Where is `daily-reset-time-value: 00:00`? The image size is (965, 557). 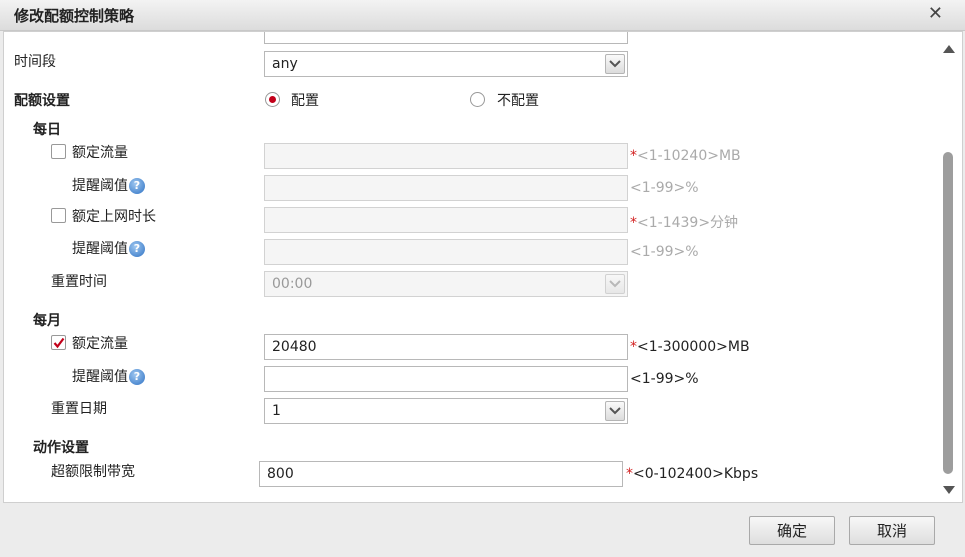 daily-reset-time-value: 00:00 is located at coordinates (292, 284).